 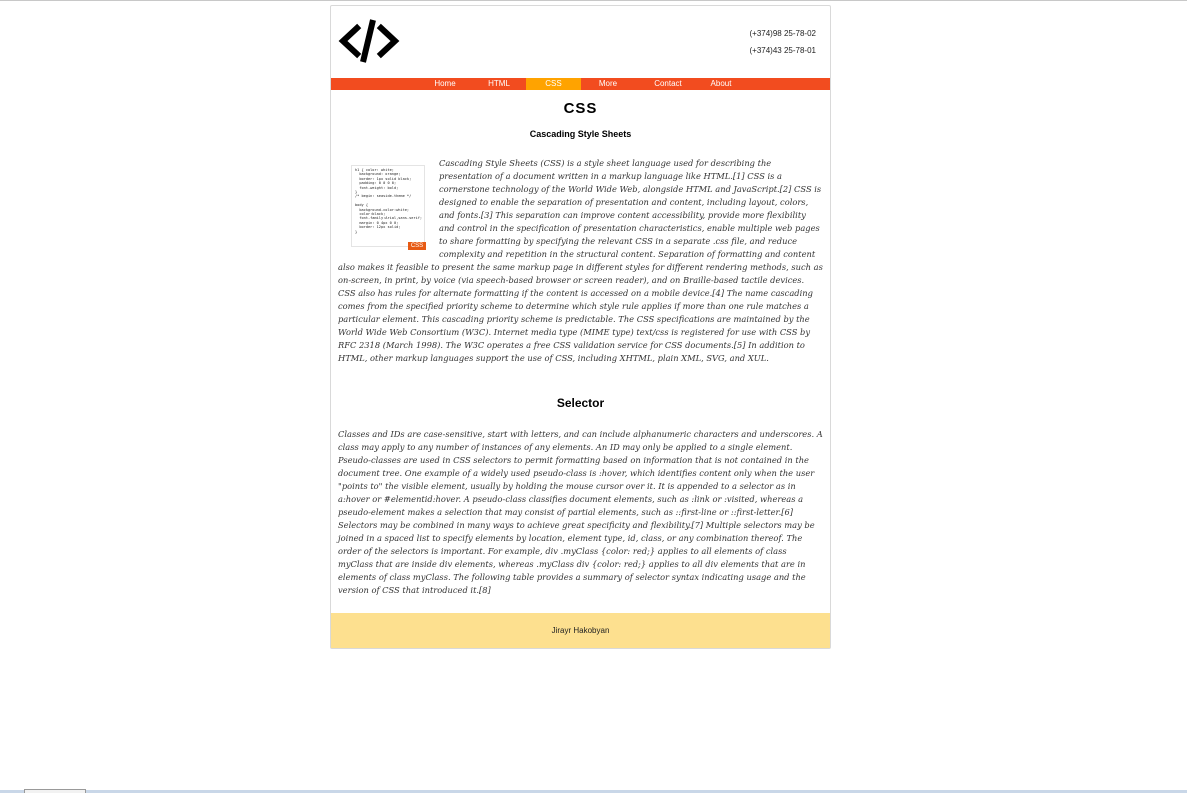 What do you see at coordinates (668, 84) in the screenshot?
I see `nav-item-contact: Contact` at bounding box center [668, 84].